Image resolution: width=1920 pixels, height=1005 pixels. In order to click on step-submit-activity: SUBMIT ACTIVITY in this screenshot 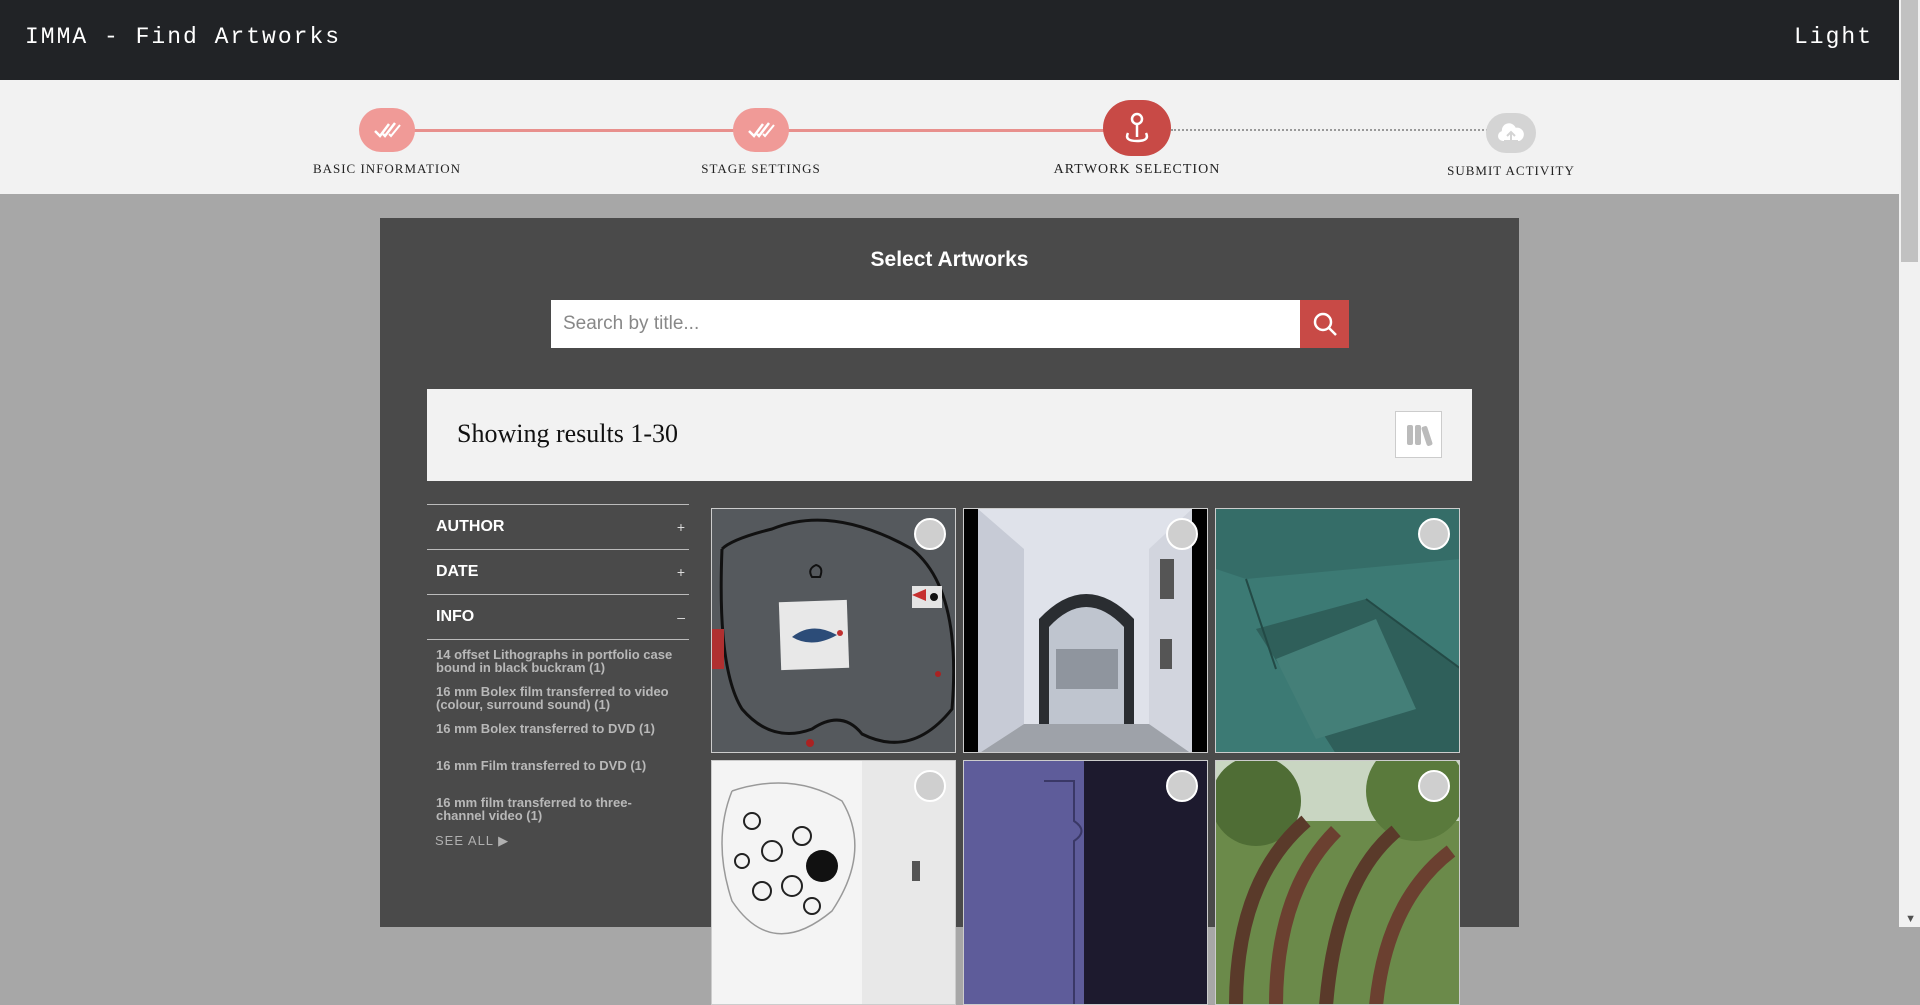, I will do `click(1511, 129)`.